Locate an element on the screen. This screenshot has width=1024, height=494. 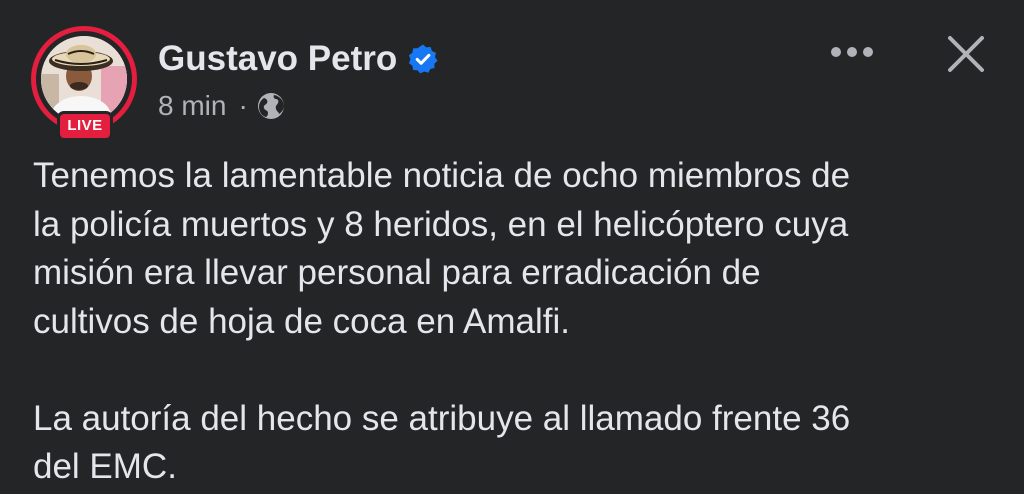
more-options-button is located at coordinates (852, 52).